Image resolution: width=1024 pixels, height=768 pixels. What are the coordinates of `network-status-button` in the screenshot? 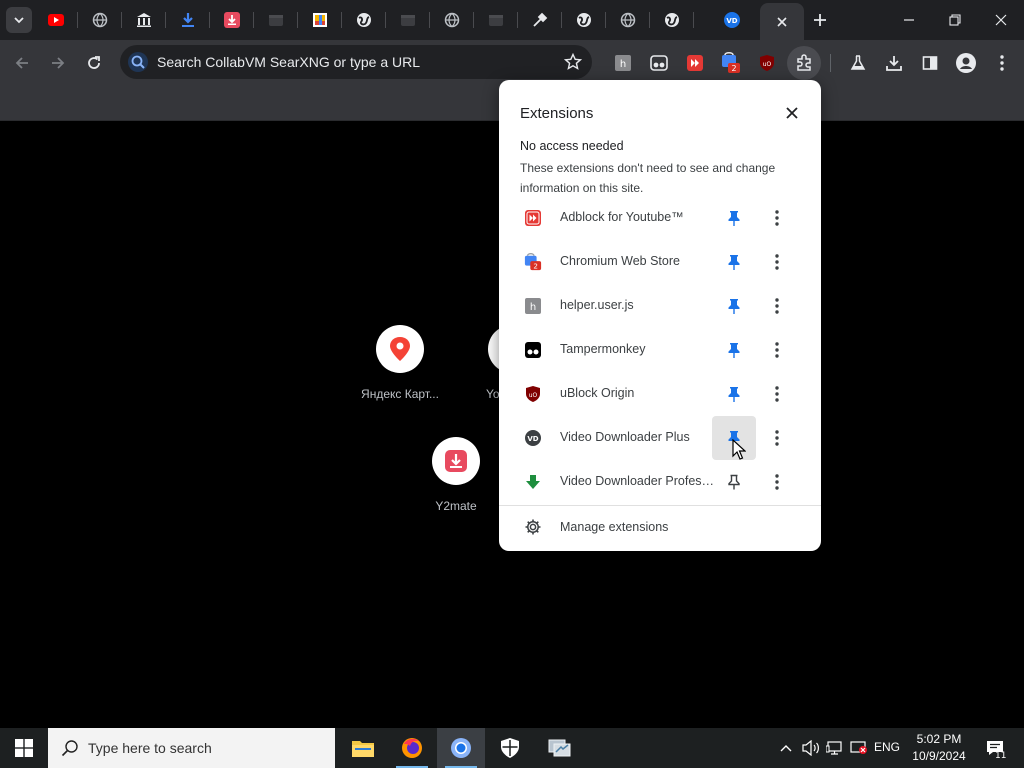 It's located at (835, 748).